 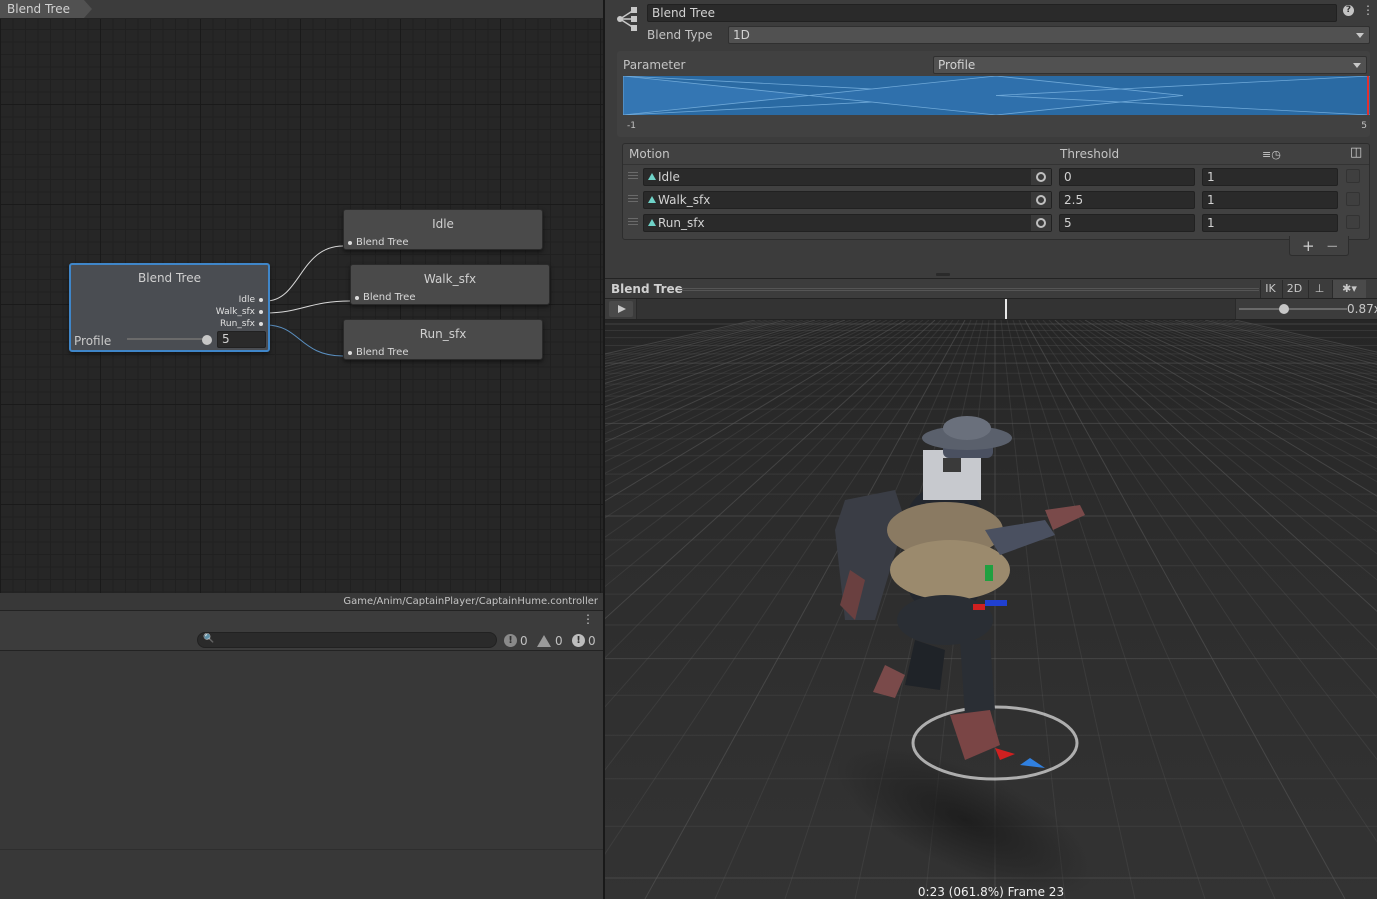 I want to click on breadcrumb: Blend Tree, so click(x=46, y=9).